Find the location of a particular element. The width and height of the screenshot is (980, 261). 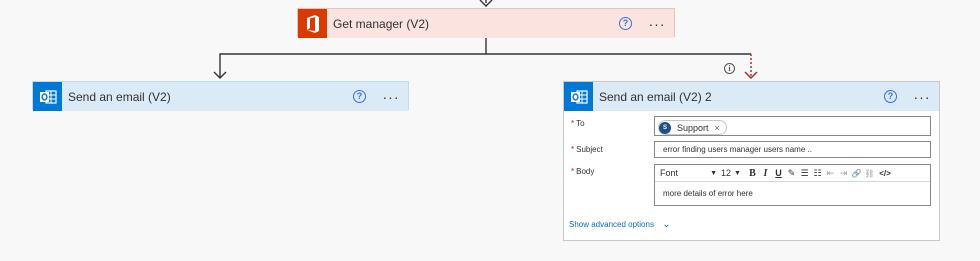

body-label: * Body is located at coordinates (582, 171).